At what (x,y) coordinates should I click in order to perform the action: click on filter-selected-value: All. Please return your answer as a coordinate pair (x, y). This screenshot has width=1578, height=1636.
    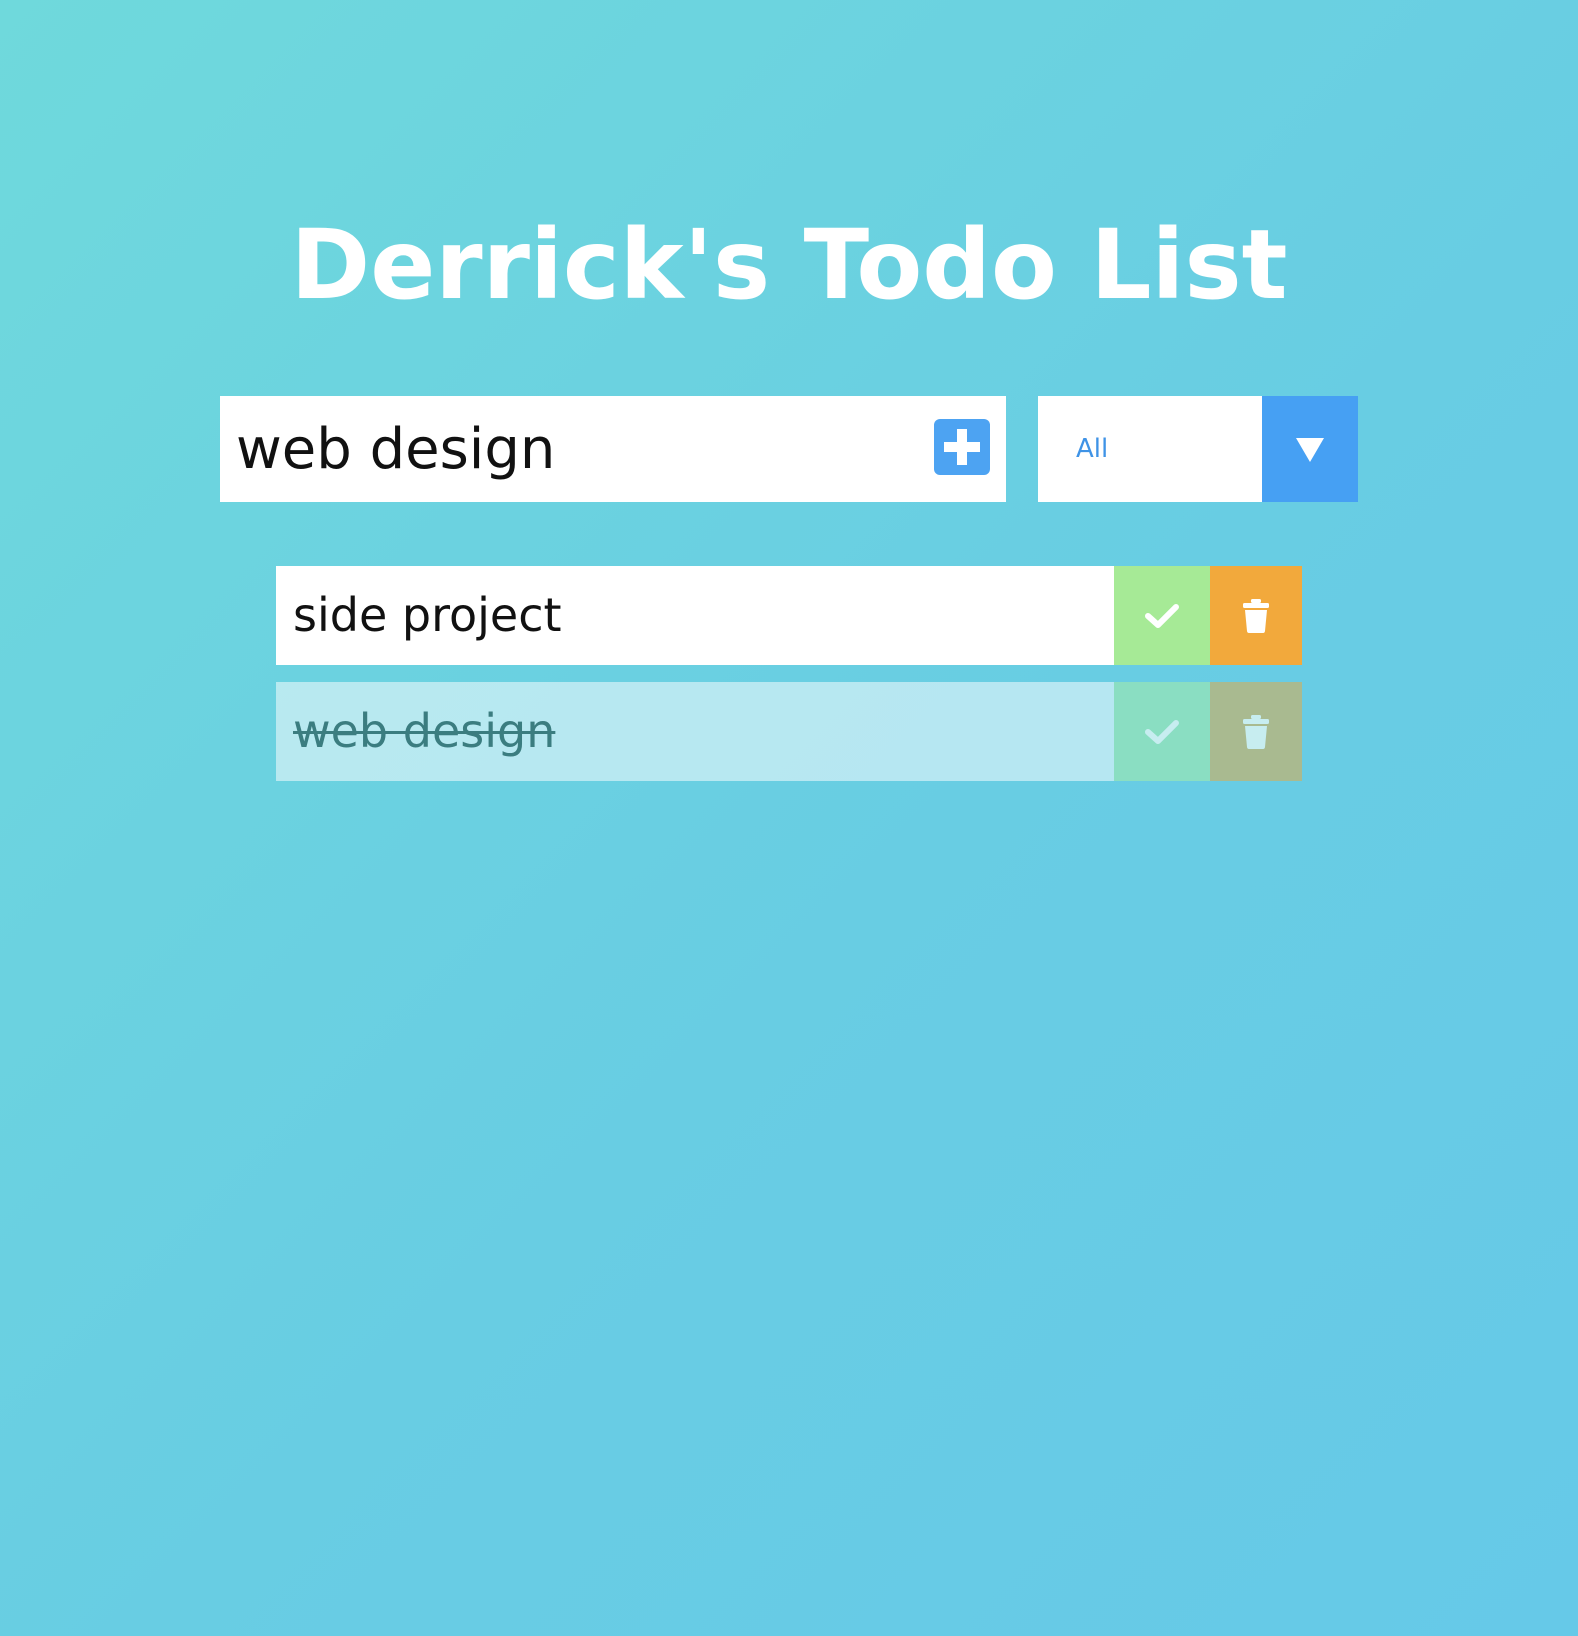
    Looking at the image, I should click on (1092, 449).